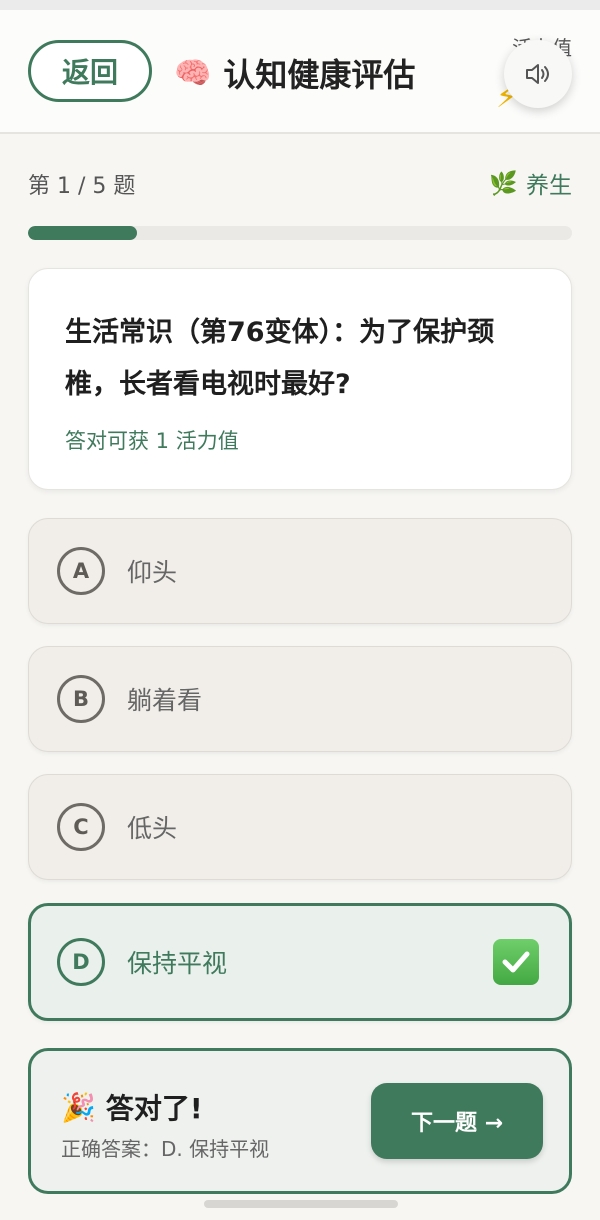 The width and height of the screenshot is (600, 1220). I want to click on page-title-text: 认知健康评估, so click(319, 75).